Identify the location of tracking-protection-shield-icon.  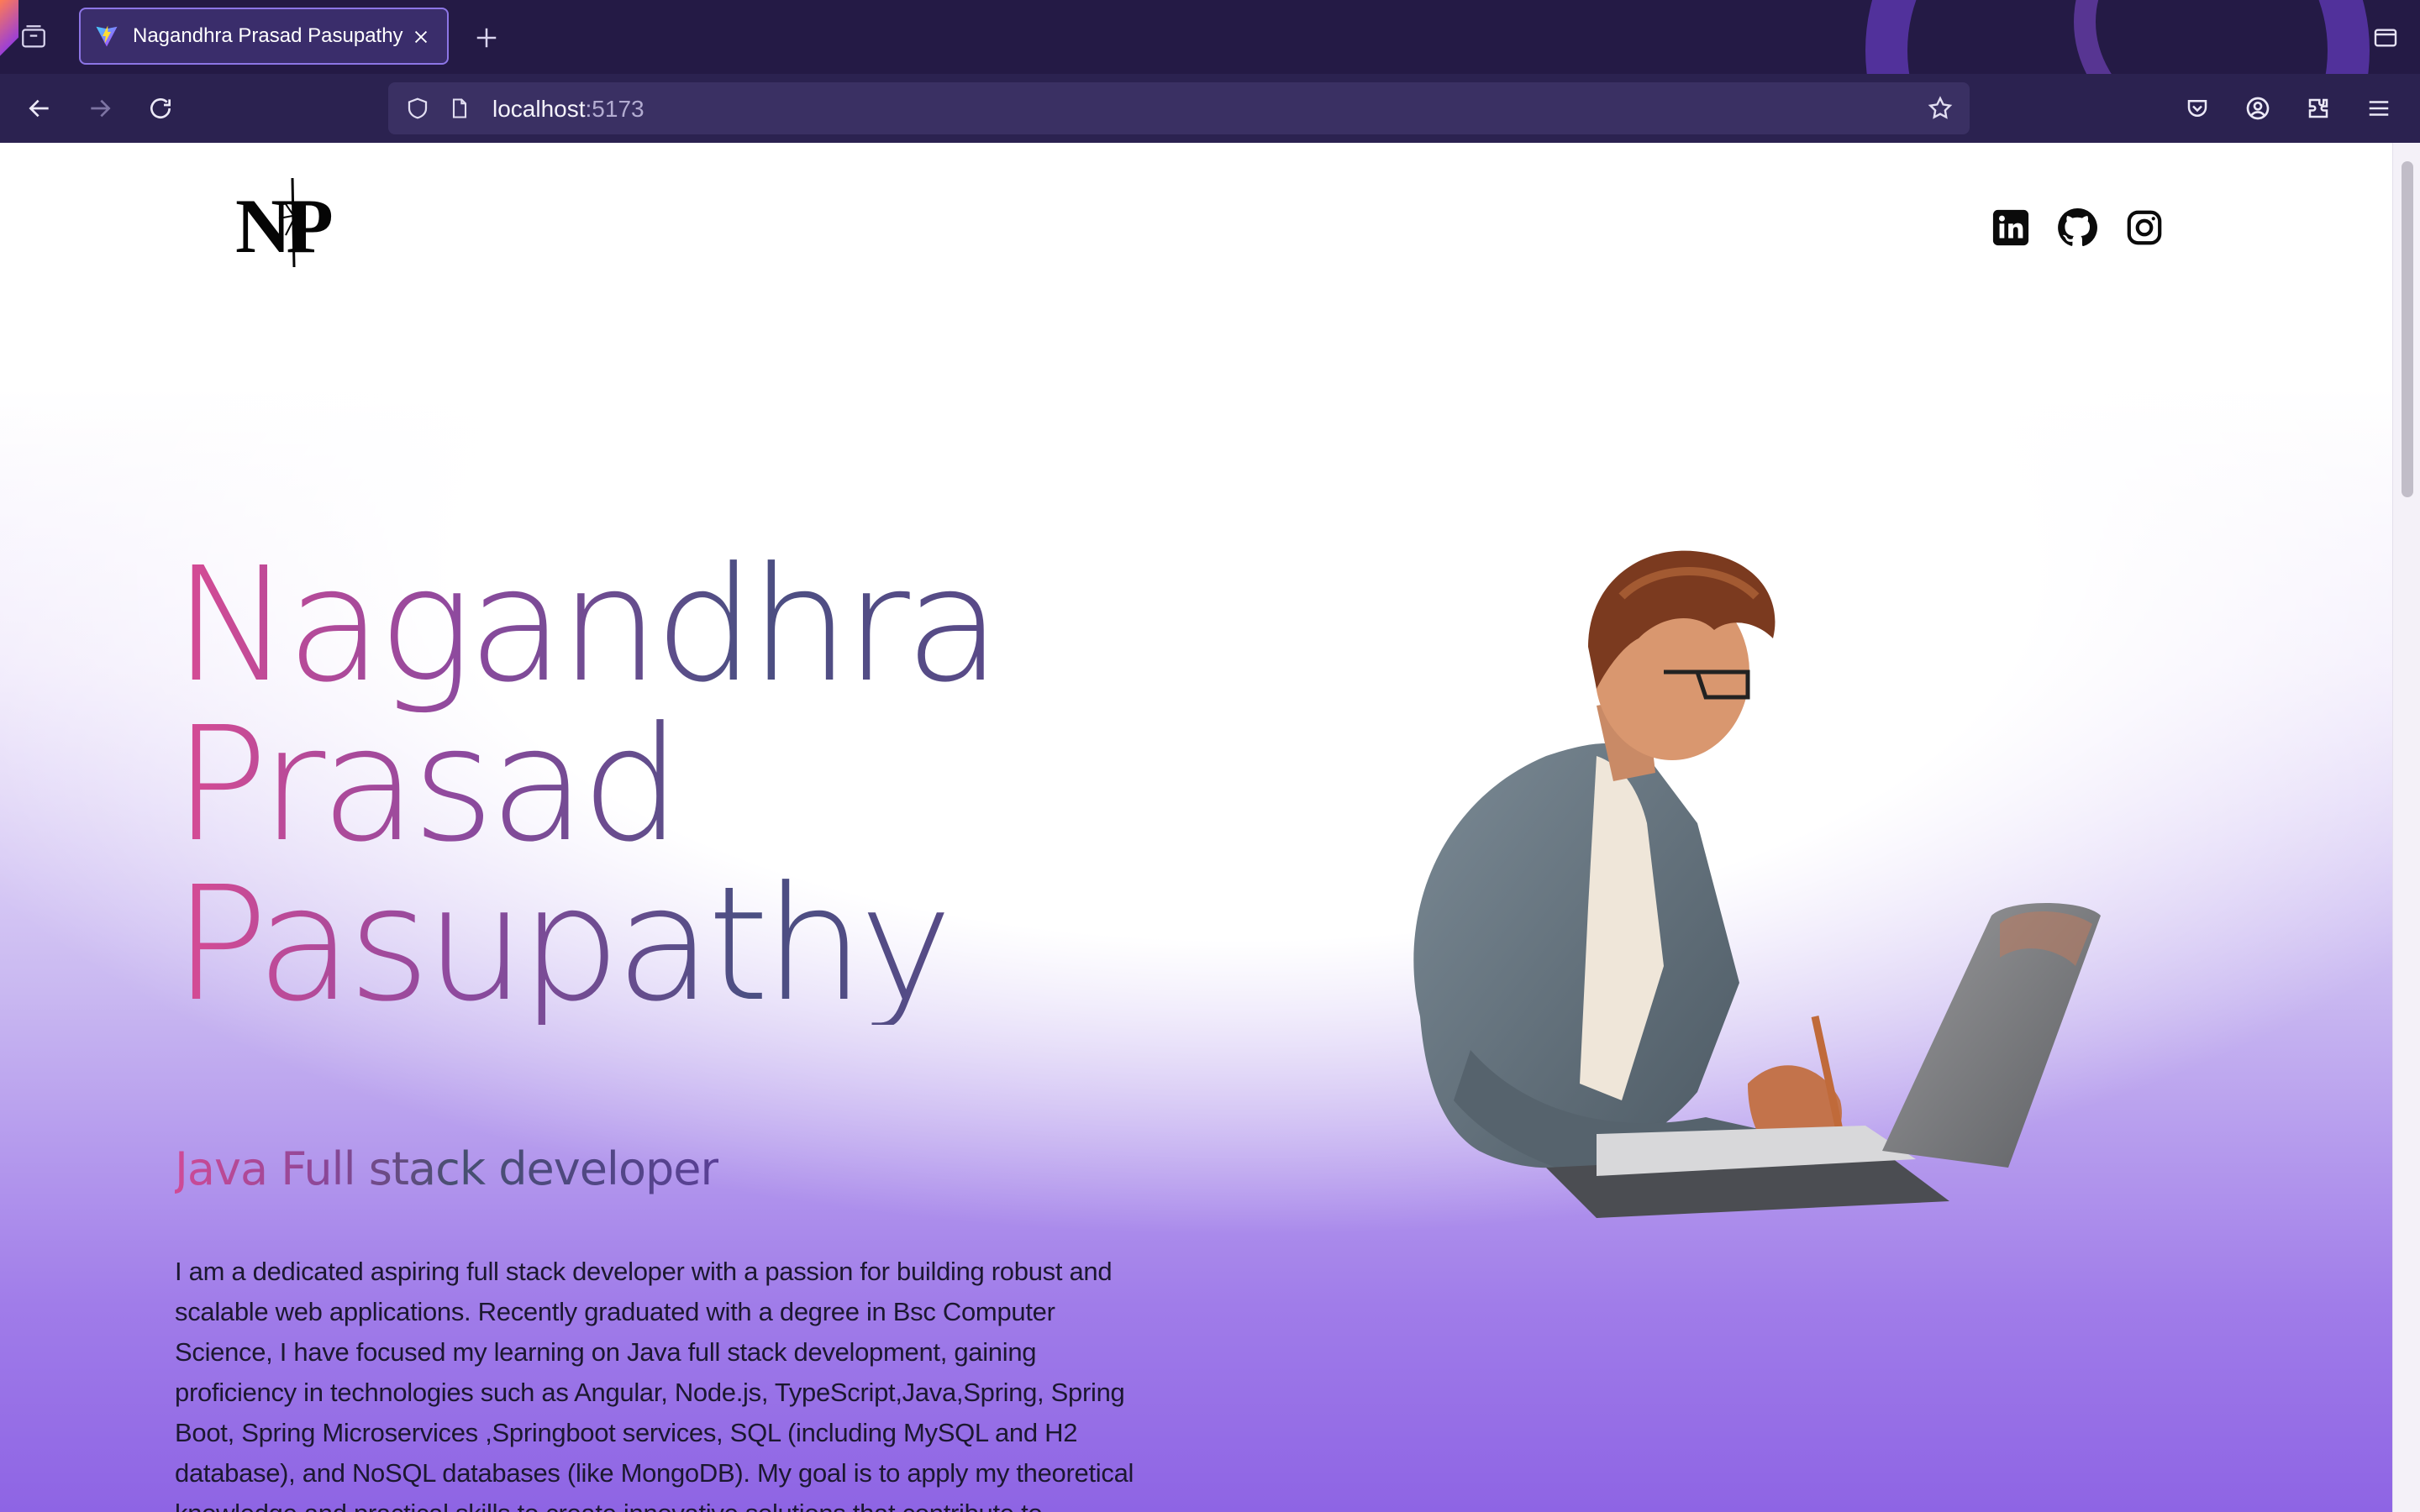
(417, 108).